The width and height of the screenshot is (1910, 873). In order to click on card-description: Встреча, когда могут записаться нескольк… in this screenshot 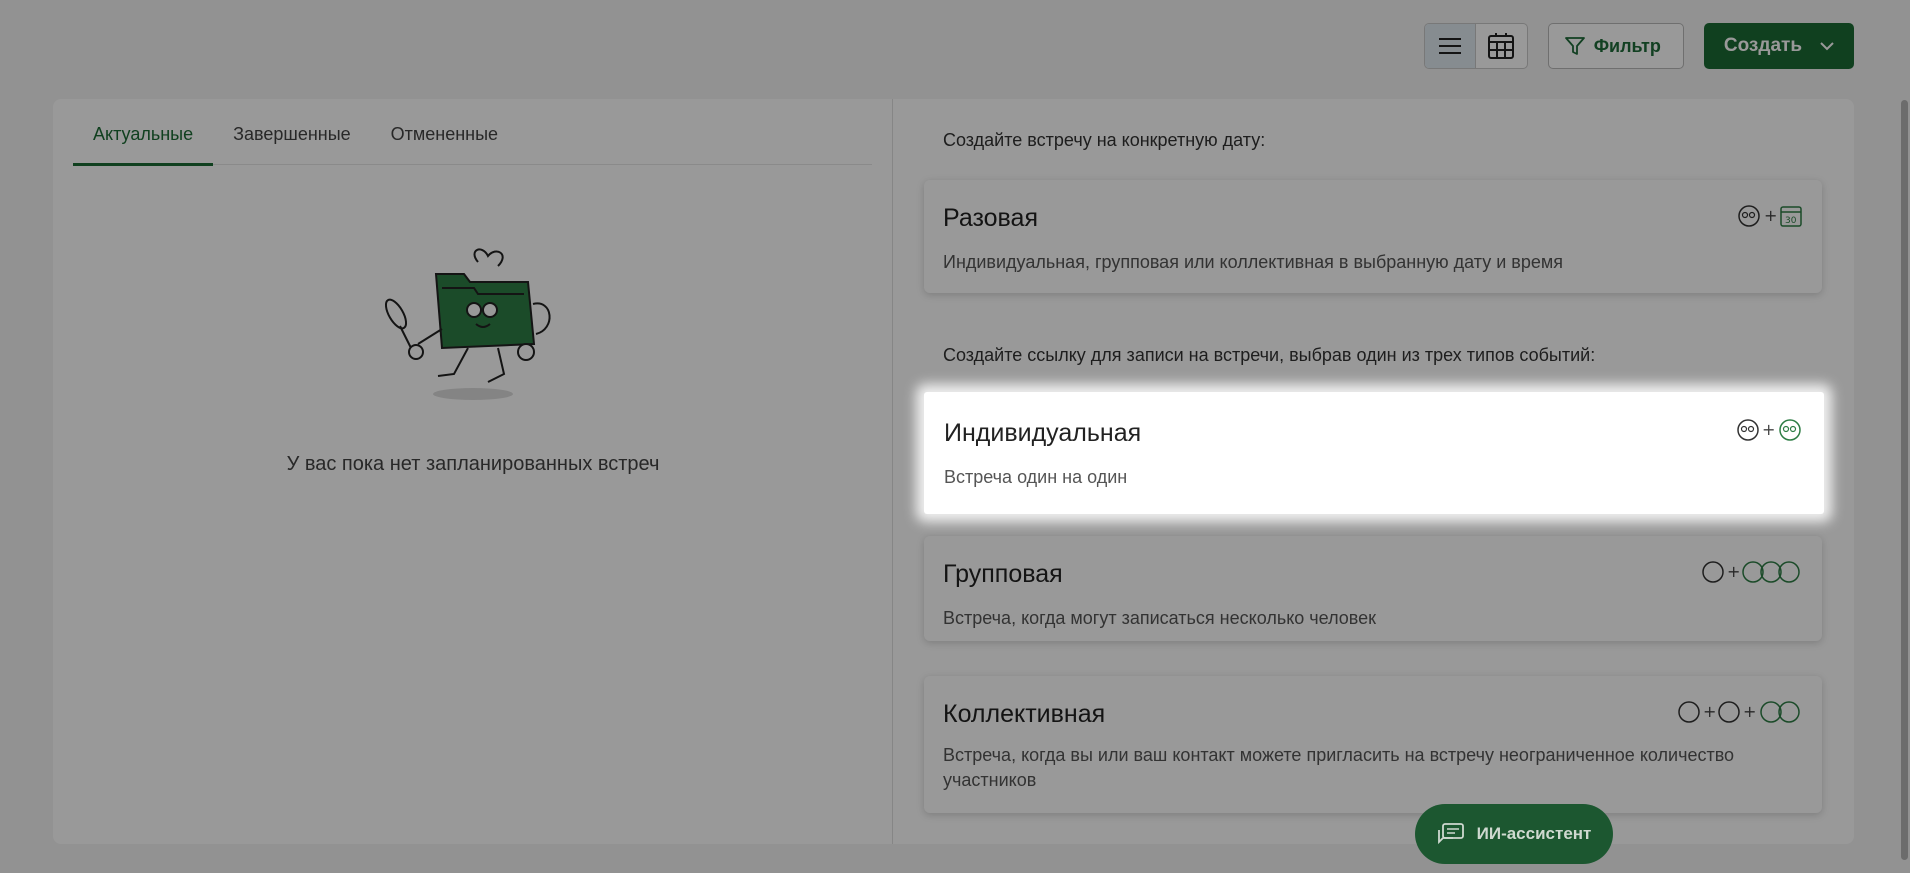, I will do `click(1160, 618)`.